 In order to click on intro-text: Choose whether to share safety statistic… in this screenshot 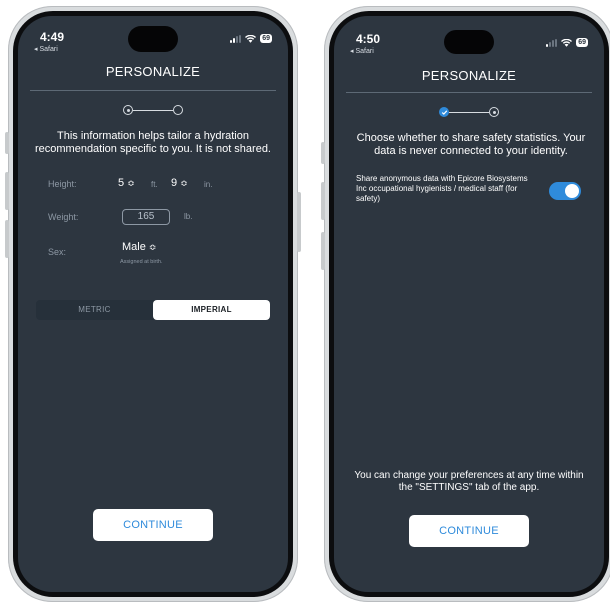, I will do `click(471, 144)`.